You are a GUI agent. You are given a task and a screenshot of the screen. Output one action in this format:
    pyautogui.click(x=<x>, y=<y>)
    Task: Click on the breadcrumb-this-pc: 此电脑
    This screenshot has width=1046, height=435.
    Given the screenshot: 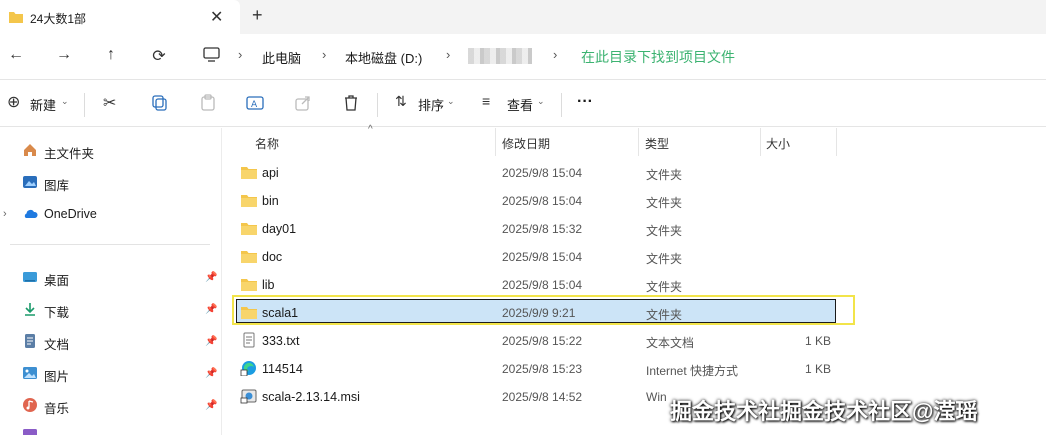 What is the action you would take?
    pyautogui.click(x=281, y=57)
    